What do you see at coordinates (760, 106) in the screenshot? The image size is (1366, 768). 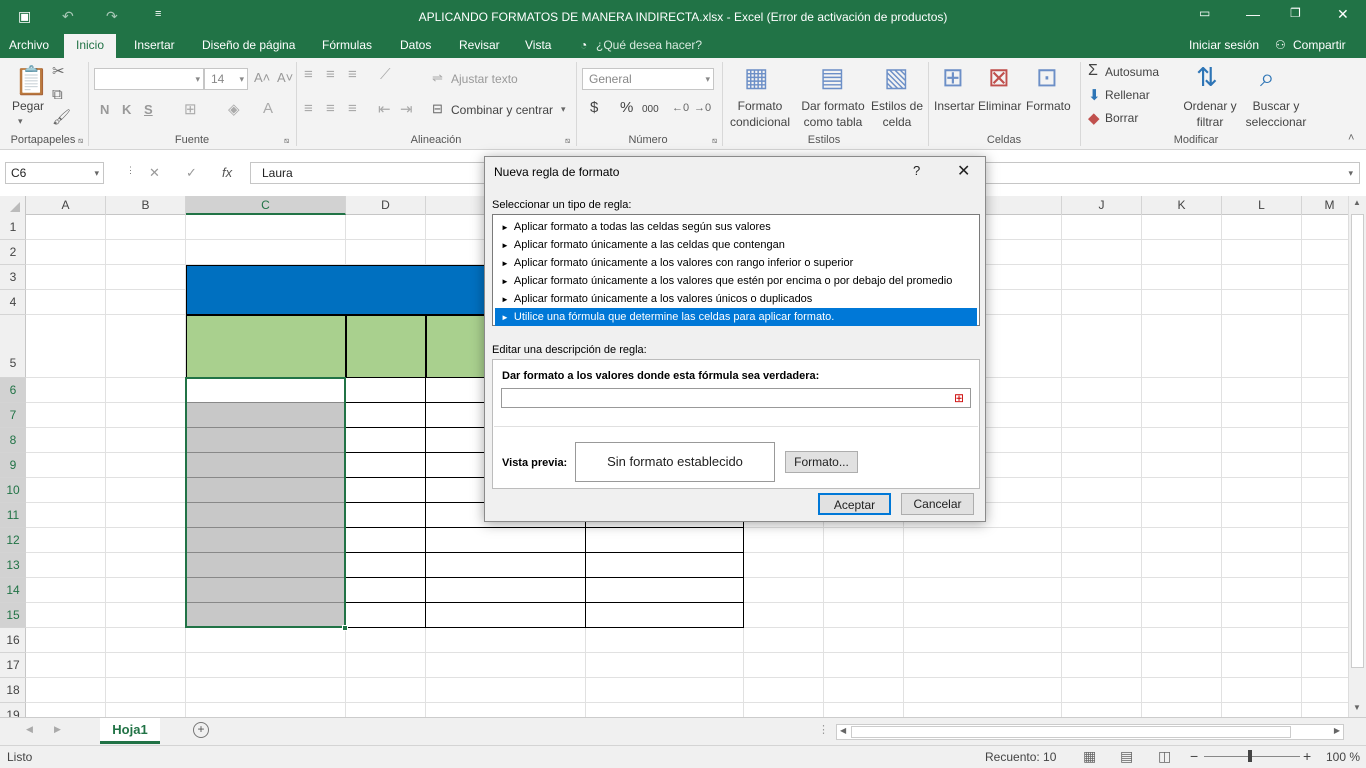 I see `conditional-format-label-1: Formato` at bounding box center [760, 106].